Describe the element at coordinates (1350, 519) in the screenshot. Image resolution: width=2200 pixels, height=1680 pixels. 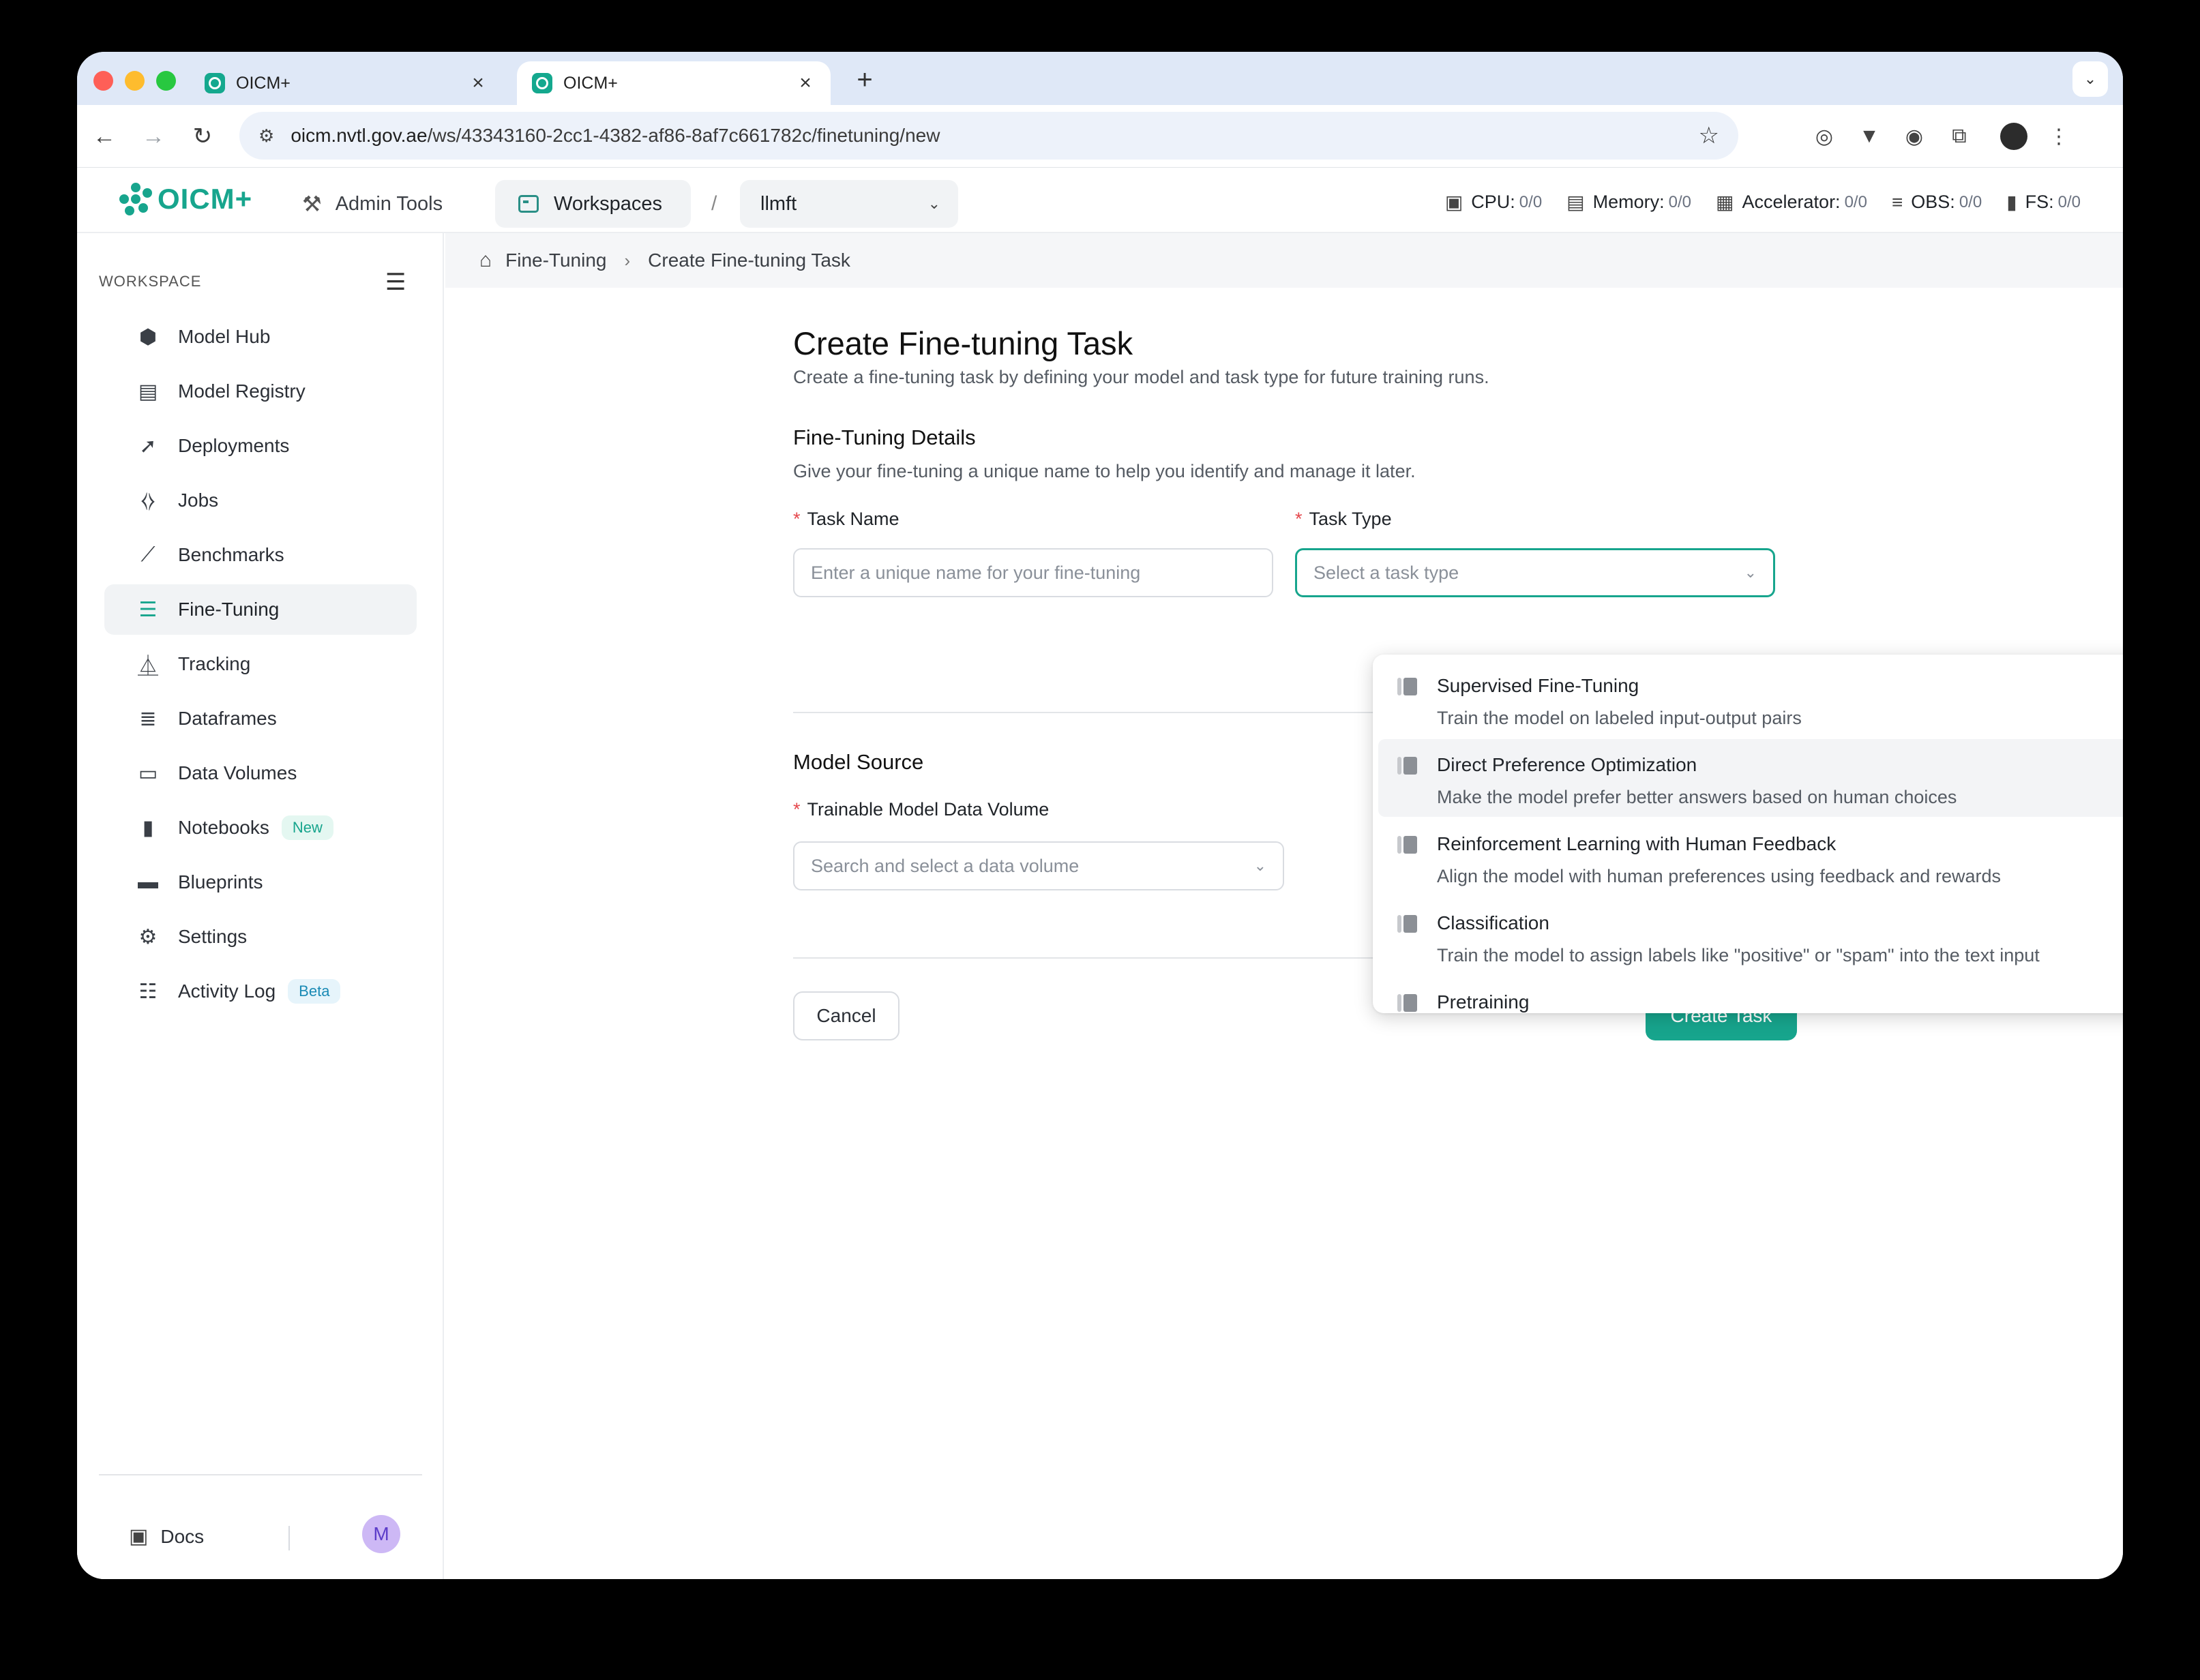
I see `task-type-label-text: Task Type` at that location.